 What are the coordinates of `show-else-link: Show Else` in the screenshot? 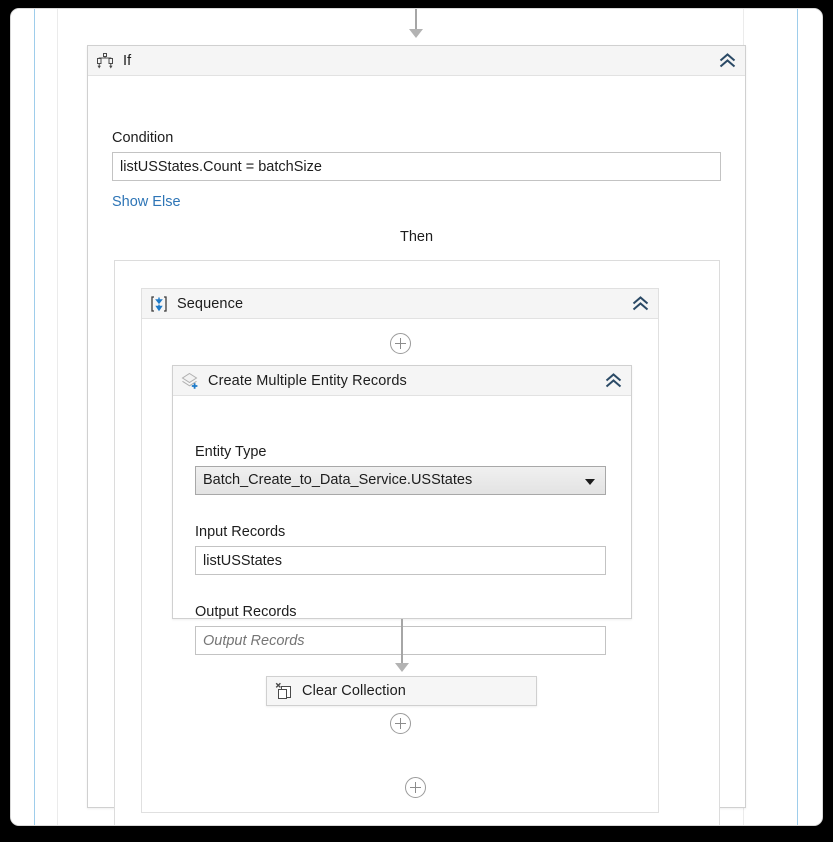 It's located at (146, 202).